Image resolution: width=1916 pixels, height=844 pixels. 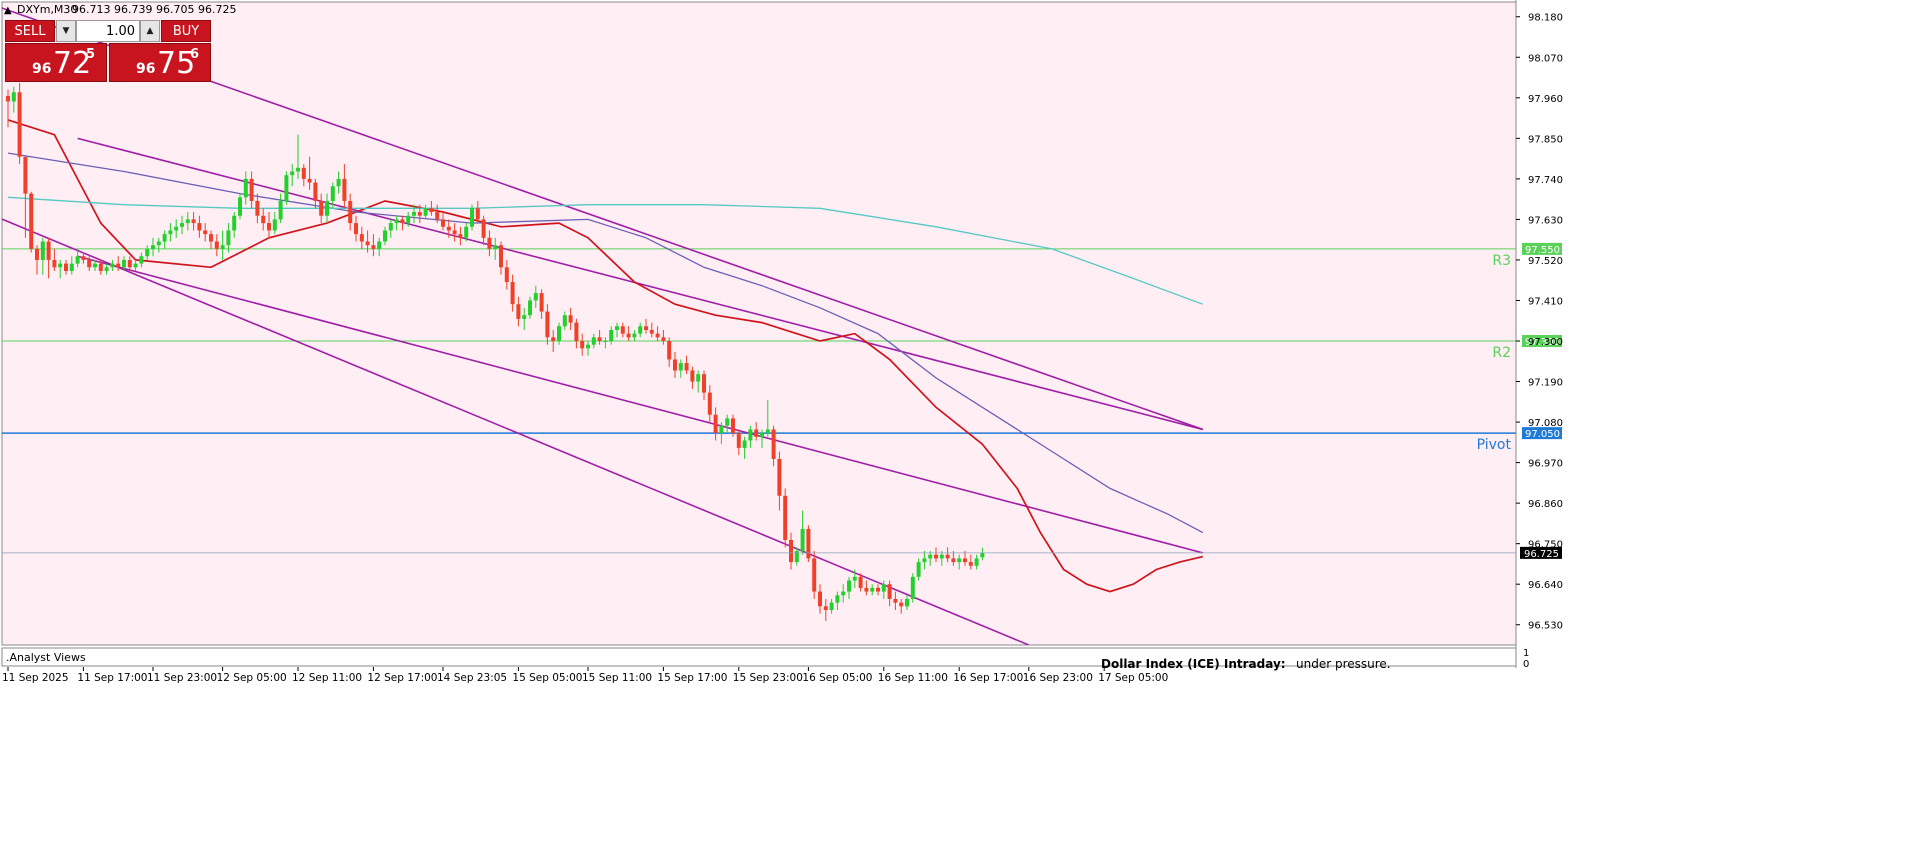 What do you see at coordinates (1545, 342) in the screenshot?
I see `price-tick-label: 97.300` at bounding box center [1545, 342].